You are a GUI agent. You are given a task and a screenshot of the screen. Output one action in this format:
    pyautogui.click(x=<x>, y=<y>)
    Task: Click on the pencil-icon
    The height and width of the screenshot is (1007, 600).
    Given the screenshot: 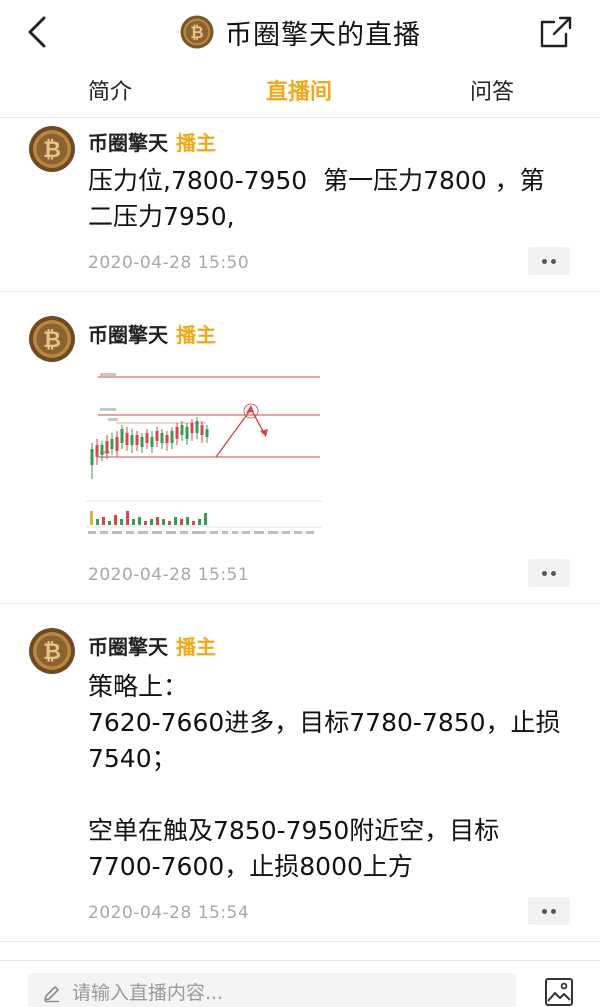 What is the action you would take?
    pyautogui.click(x=51, y=994)
    